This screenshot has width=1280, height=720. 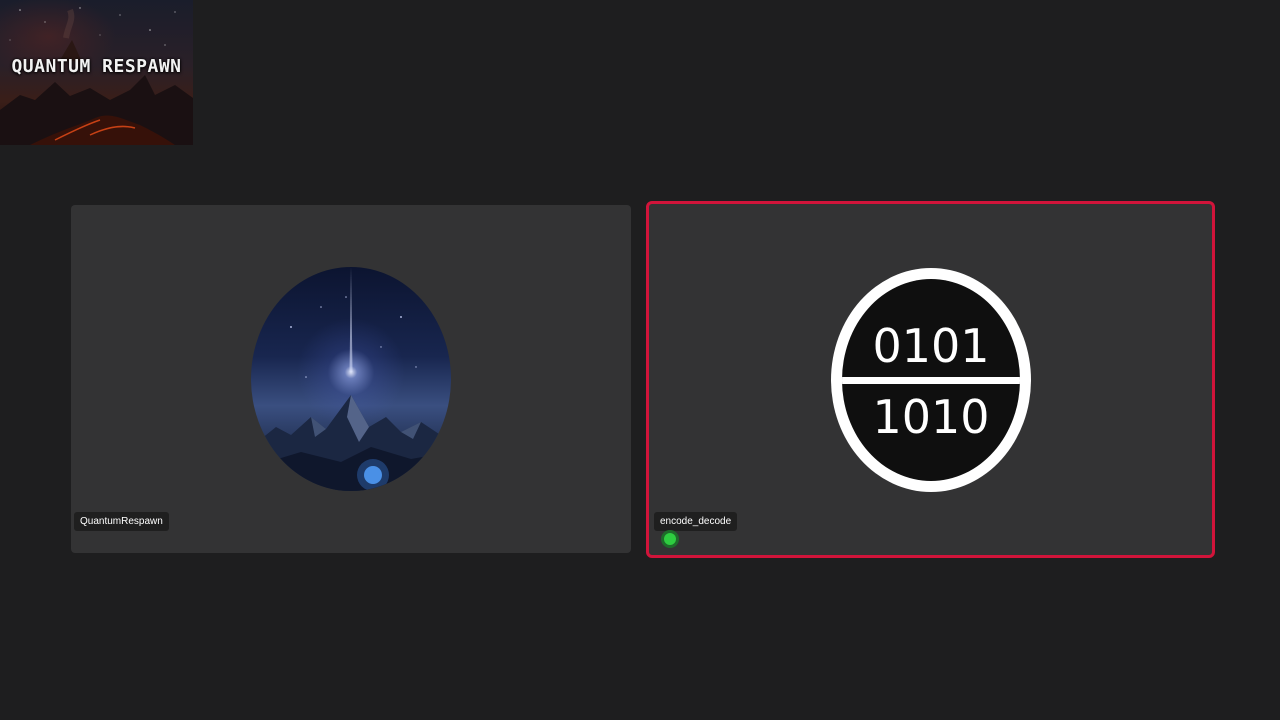 I want to click on channel-logo: QUANTUM RESPAWN, so click(x=96, y=72).